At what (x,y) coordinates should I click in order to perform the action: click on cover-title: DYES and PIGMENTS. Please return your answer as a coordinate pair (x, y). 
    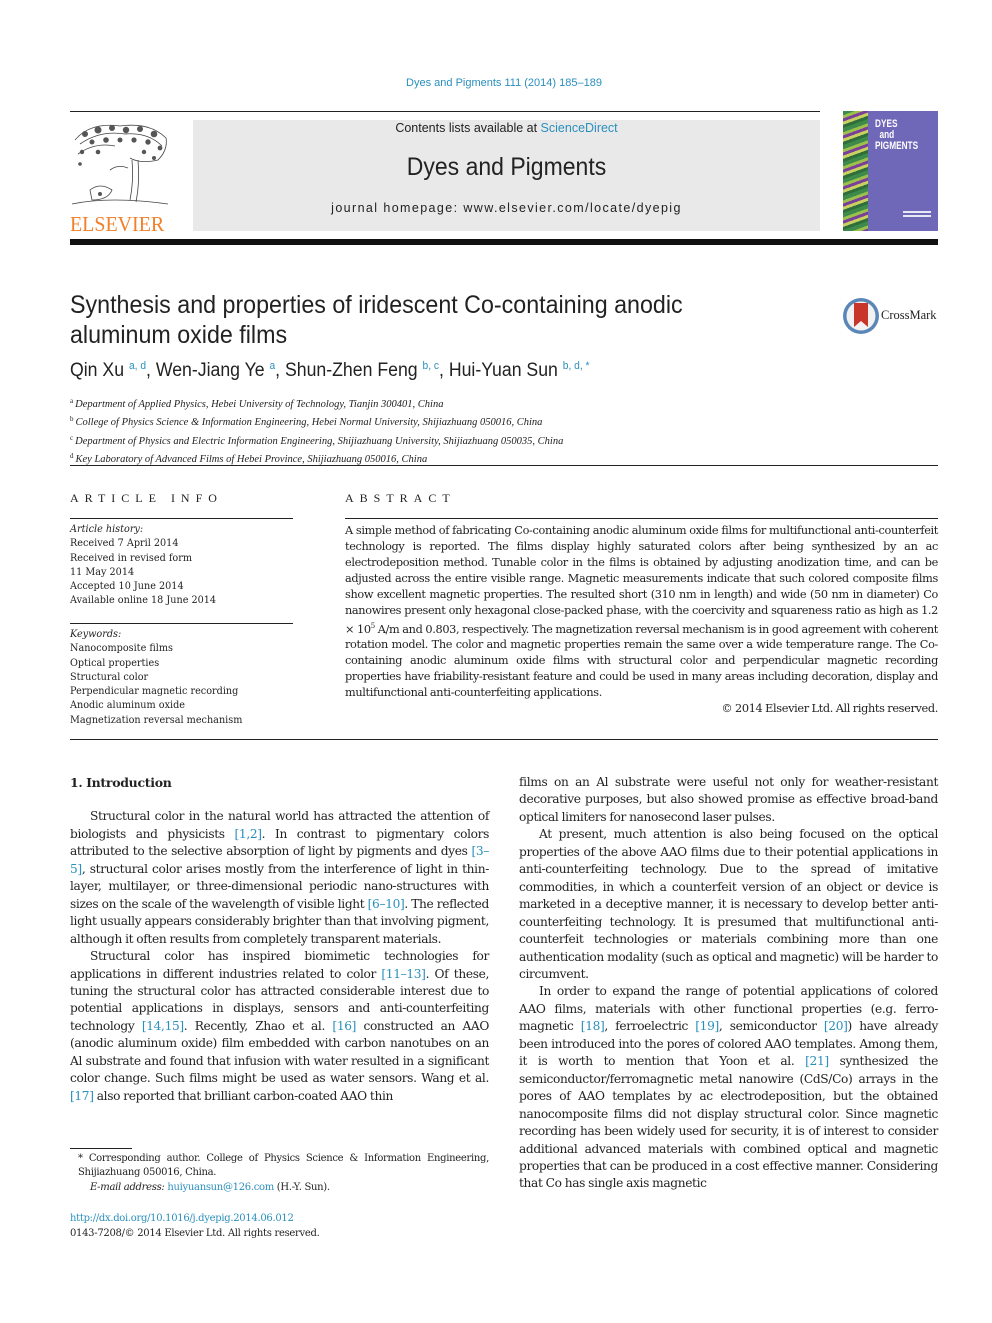
    Looking at the image, I should click on (897, 135).